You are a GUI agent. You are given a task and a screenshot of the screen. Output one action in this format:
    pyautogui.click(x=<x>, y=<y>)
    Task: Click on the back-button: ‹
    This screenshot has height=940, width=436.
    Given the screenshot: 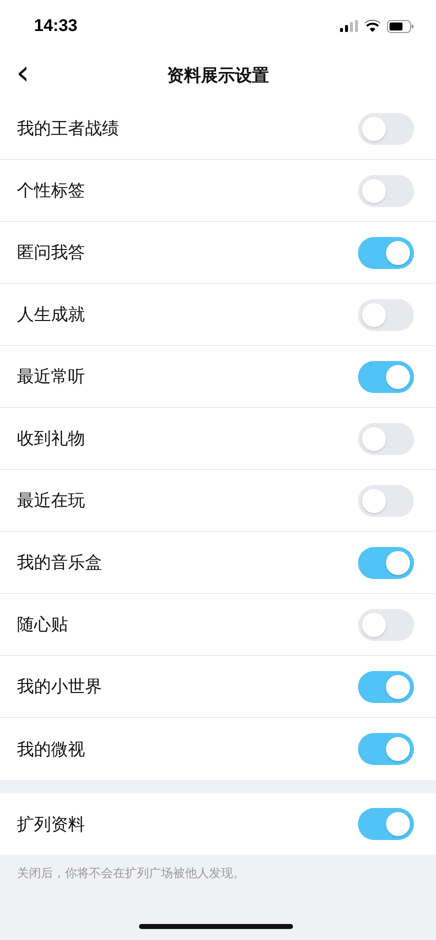 What is the action you would take?
    pyautogui.click(x=23, y=73)
    